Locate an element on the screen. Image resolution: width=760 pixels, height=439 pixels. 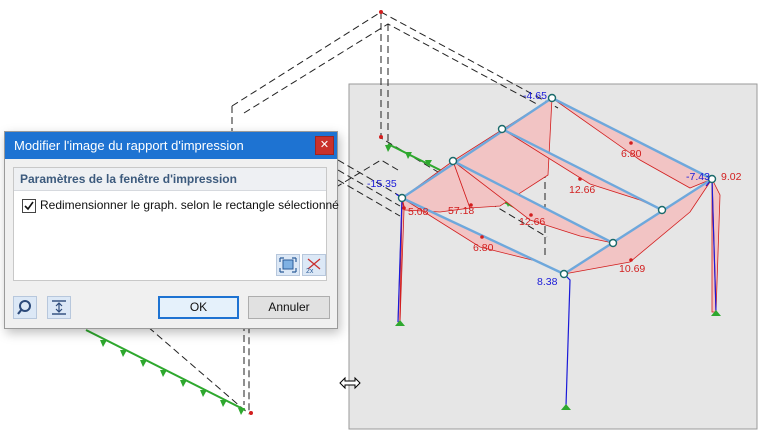
fit-to-rectangle-button is located at coordinates (288, 265).